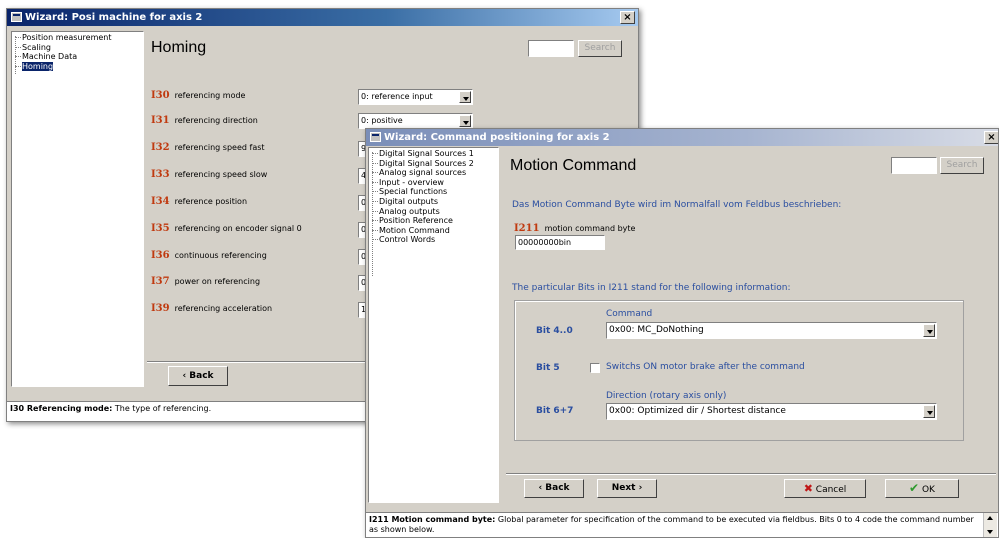  What do you see at coordinates (212, 308) in the screenshot?
I see `param-i39: I39 referencing acceleration` at bounding box center [212, 308].